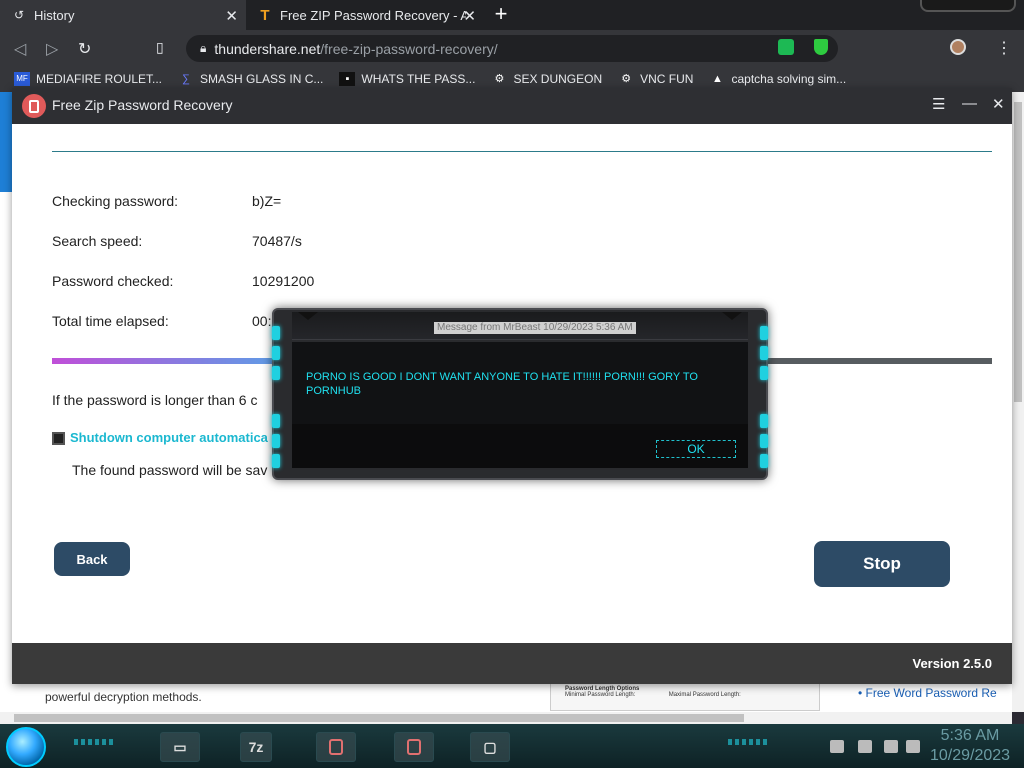 Image resolution: width=1024 pixels, height=768 pixels. What do you see at coordinates (22, 79) in the screenshot?
I see `mediafire-icon: MF` at bounding box center [22, 79].